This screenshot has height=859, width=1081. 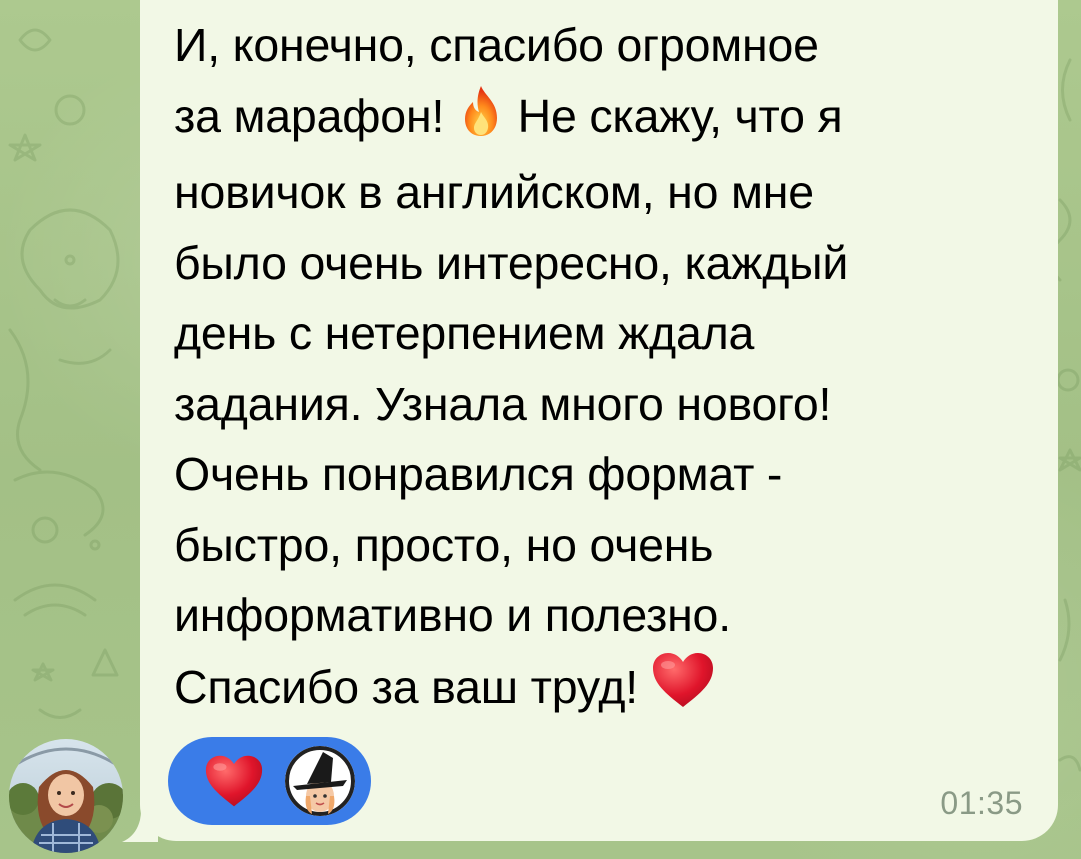 What do you see at coordinates (683, 690) in the screenshot?
I see `red-heart-icon` at bounding box center [683, 690].